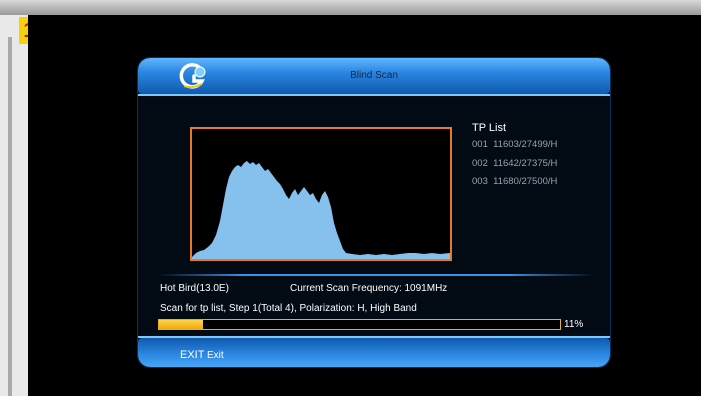 This screenshot has height=396, width=701. I want to click on tp-list-item: 003 11680/27500/H, so click(514, 181).